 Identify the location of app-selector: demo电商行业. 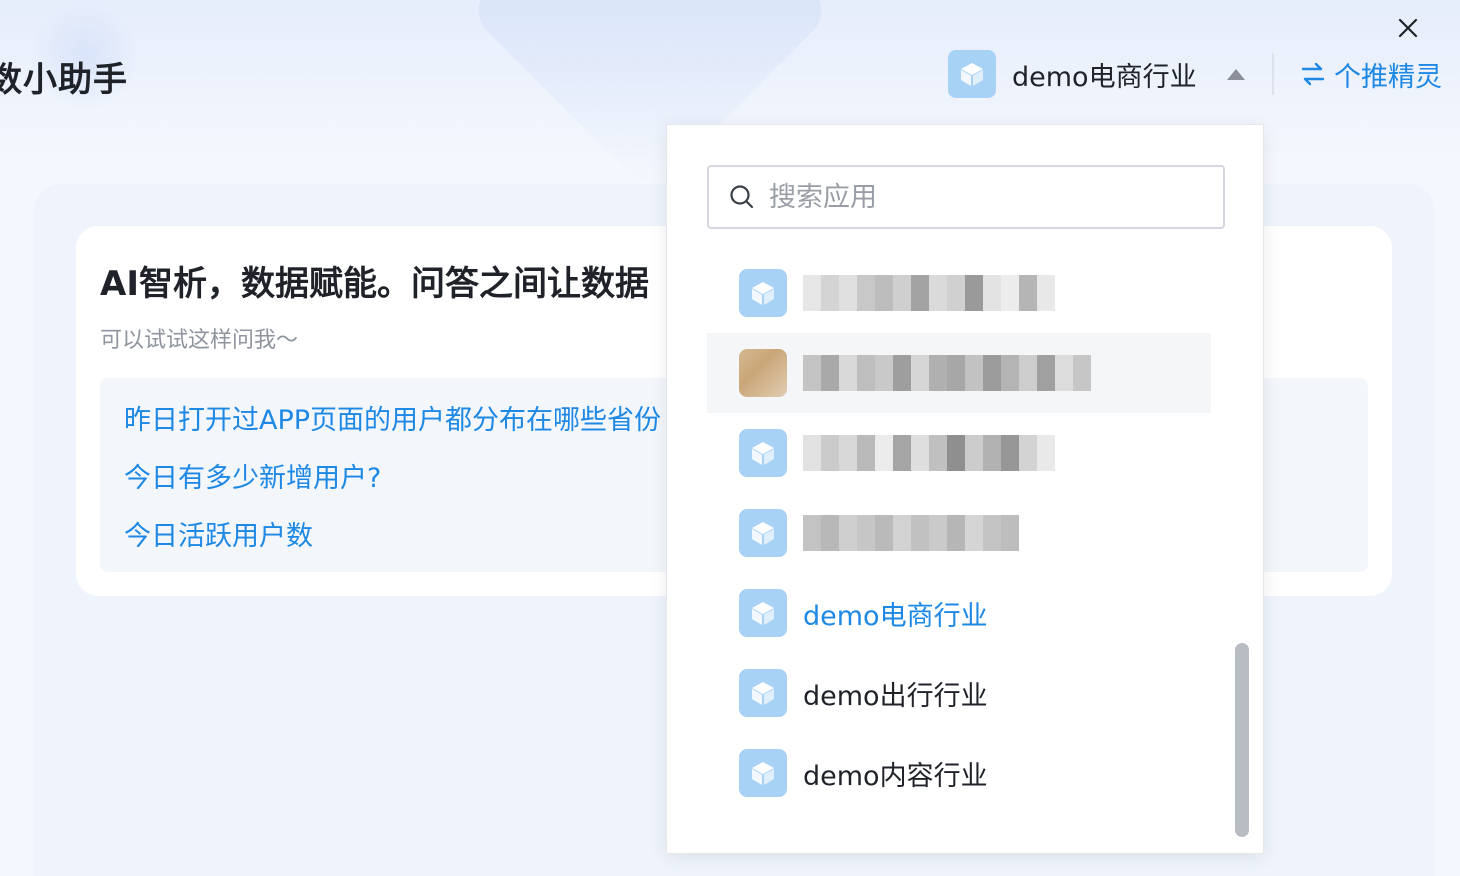
(1096, 74).